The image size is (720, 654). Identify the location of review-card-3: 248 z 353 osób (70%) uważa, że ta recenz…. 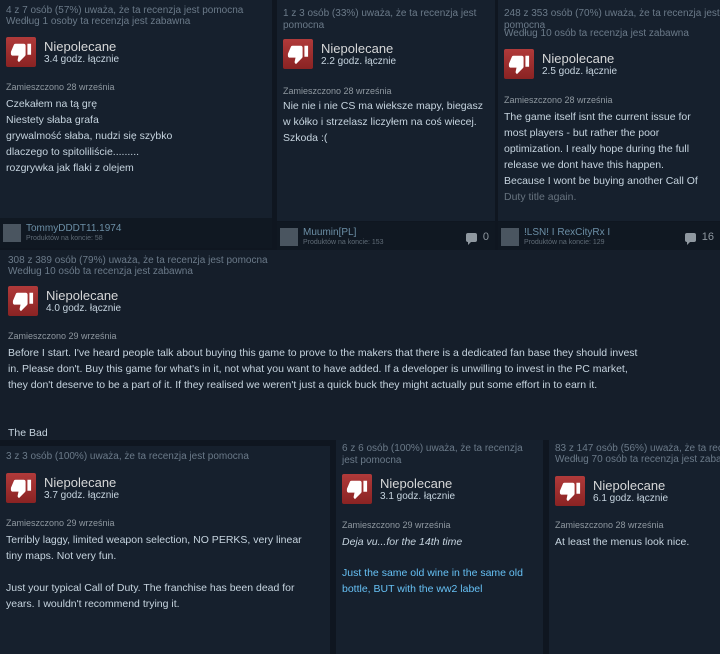
(609, 110).